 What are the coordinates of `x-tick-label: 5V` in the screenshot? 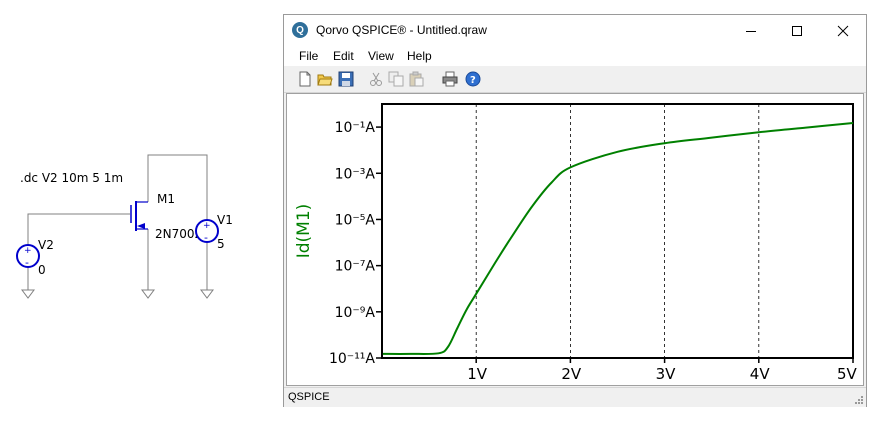 It's located at (847, 374).